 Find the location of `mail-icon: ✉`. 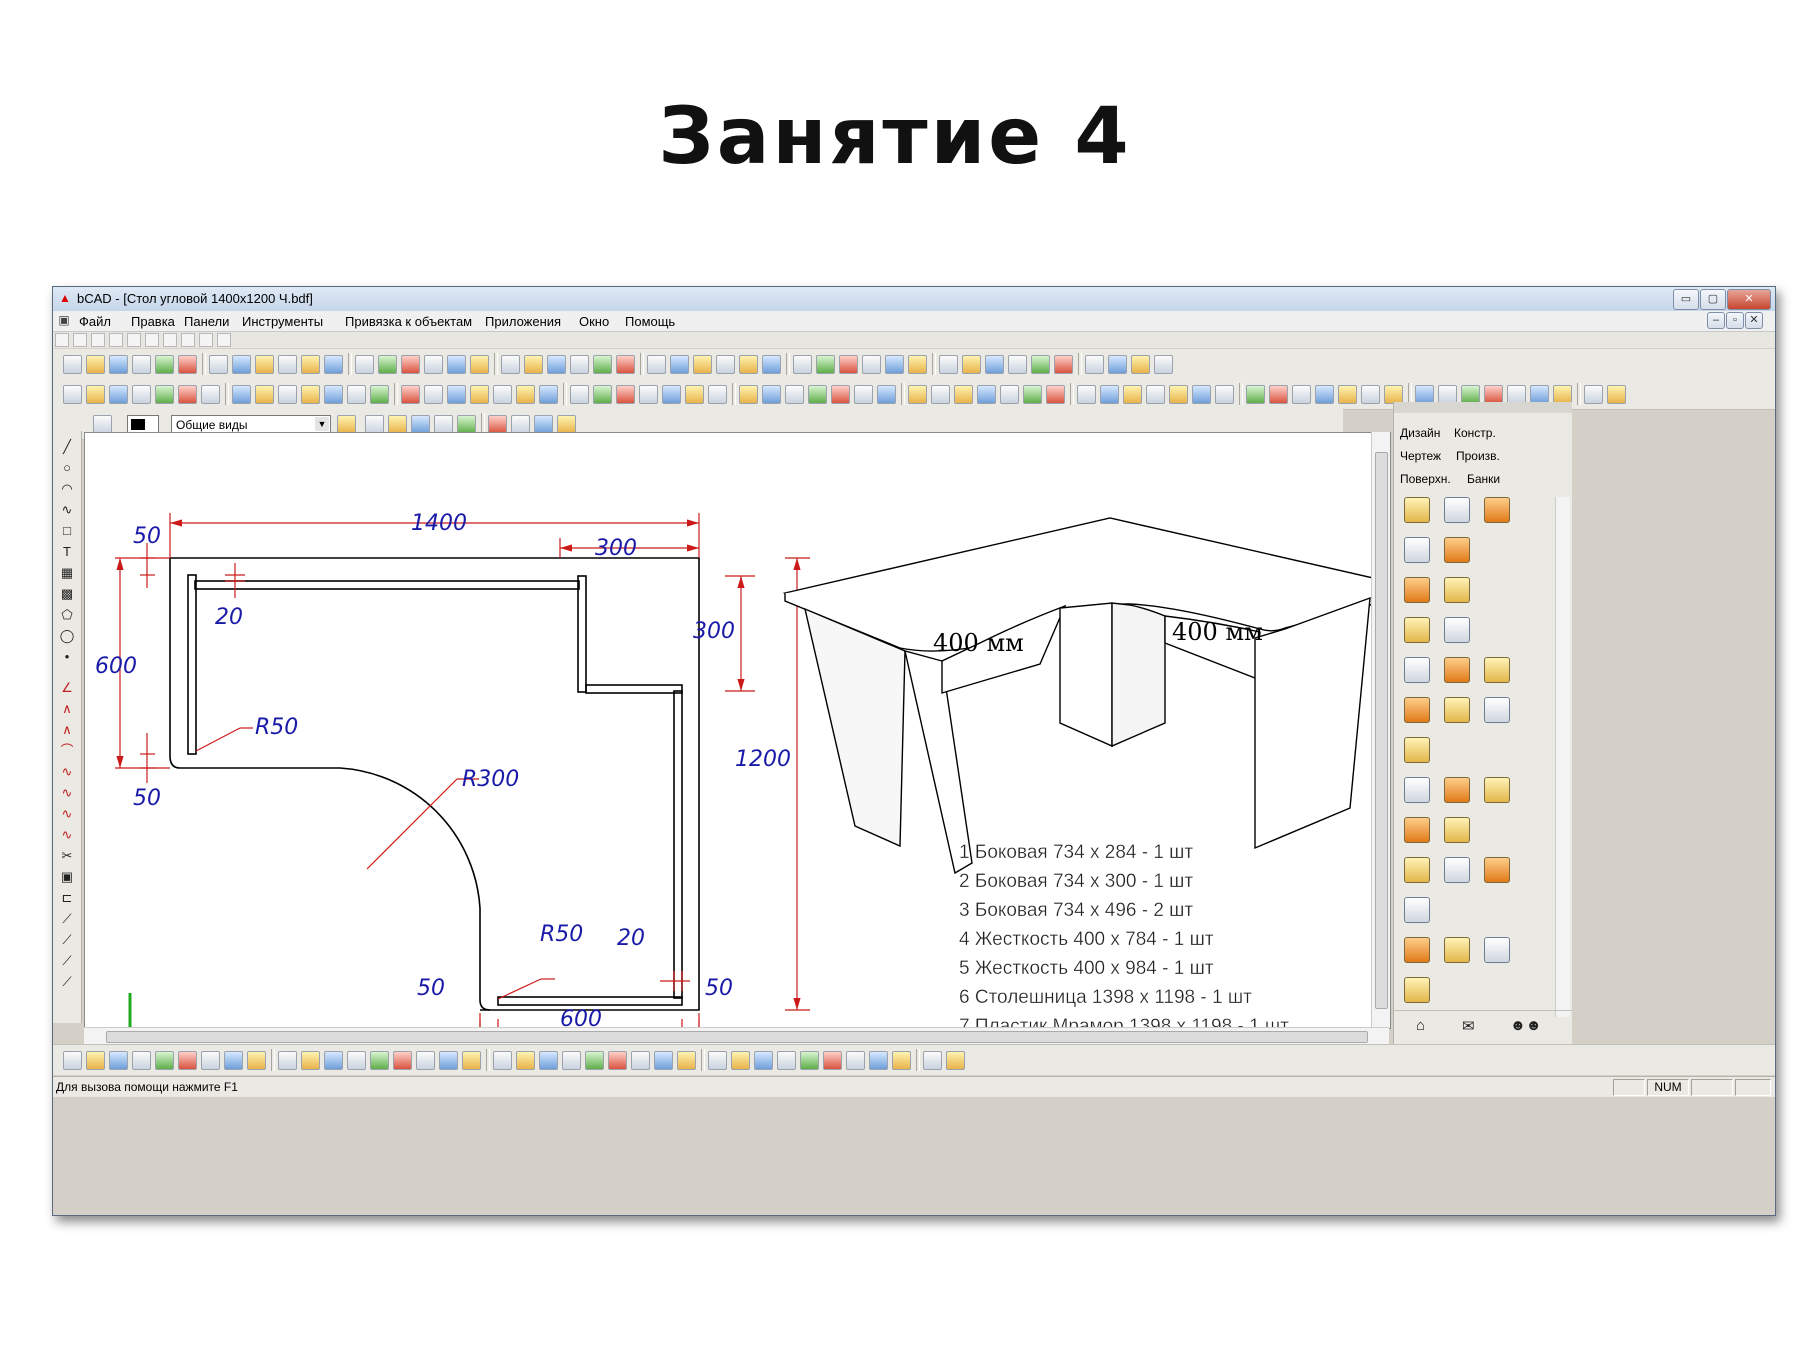

mail-icon: ✉ is located at coordinates (1468, 1026).